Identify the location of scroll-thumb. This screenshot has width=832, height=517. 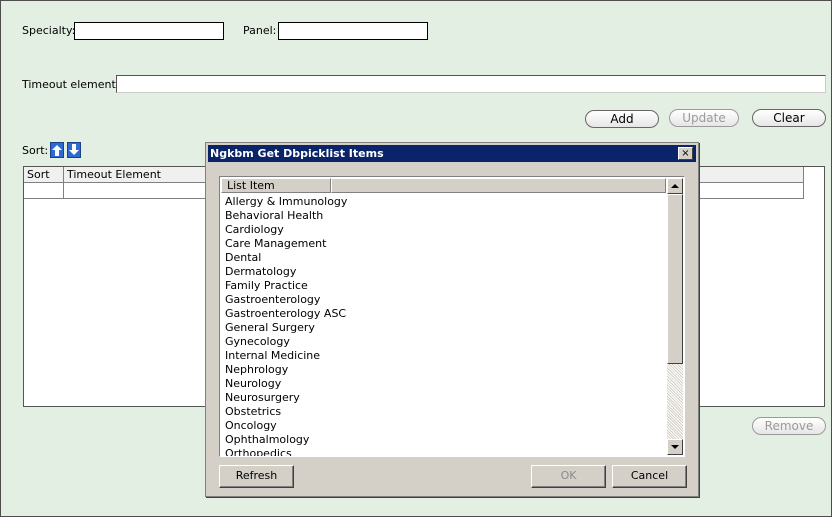
(675, 279).